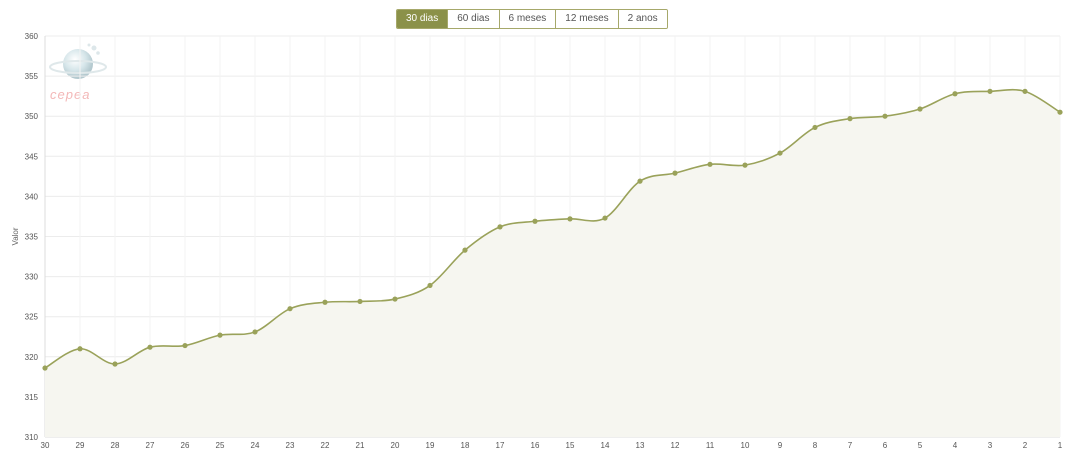 The height and width of the screenshot is (453, 1080). I want to click on x-tick-label: 3, so click(990, 445).